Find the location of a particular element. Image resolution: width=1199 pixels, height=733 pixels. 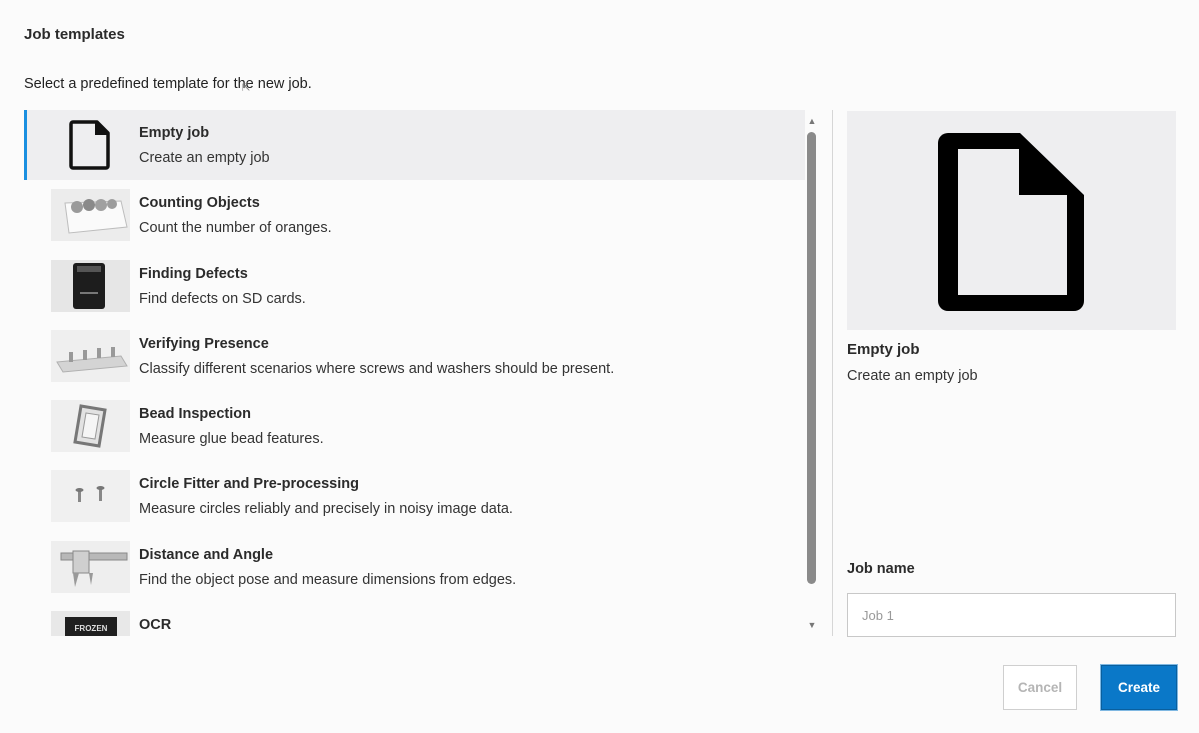

preview-title: Empty job is located at coordinates (883, 349).